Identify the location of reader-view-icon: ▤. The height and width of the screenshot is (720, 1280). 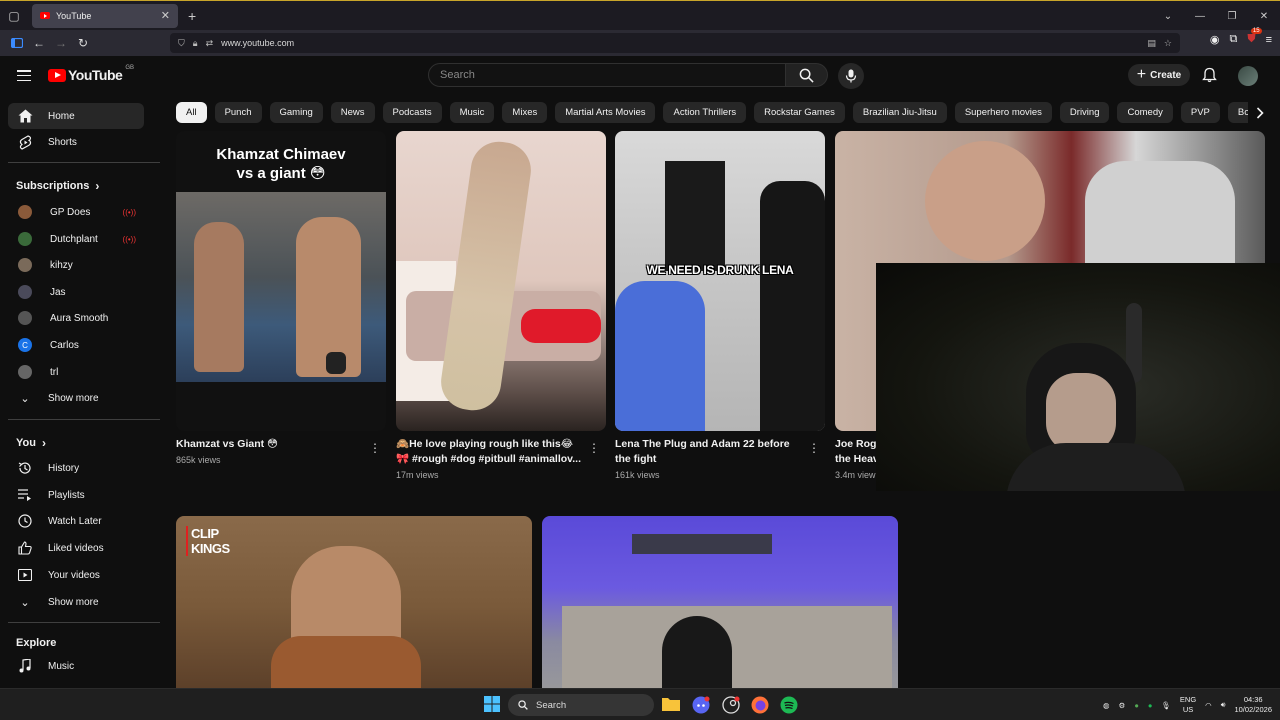
(1151, 43).